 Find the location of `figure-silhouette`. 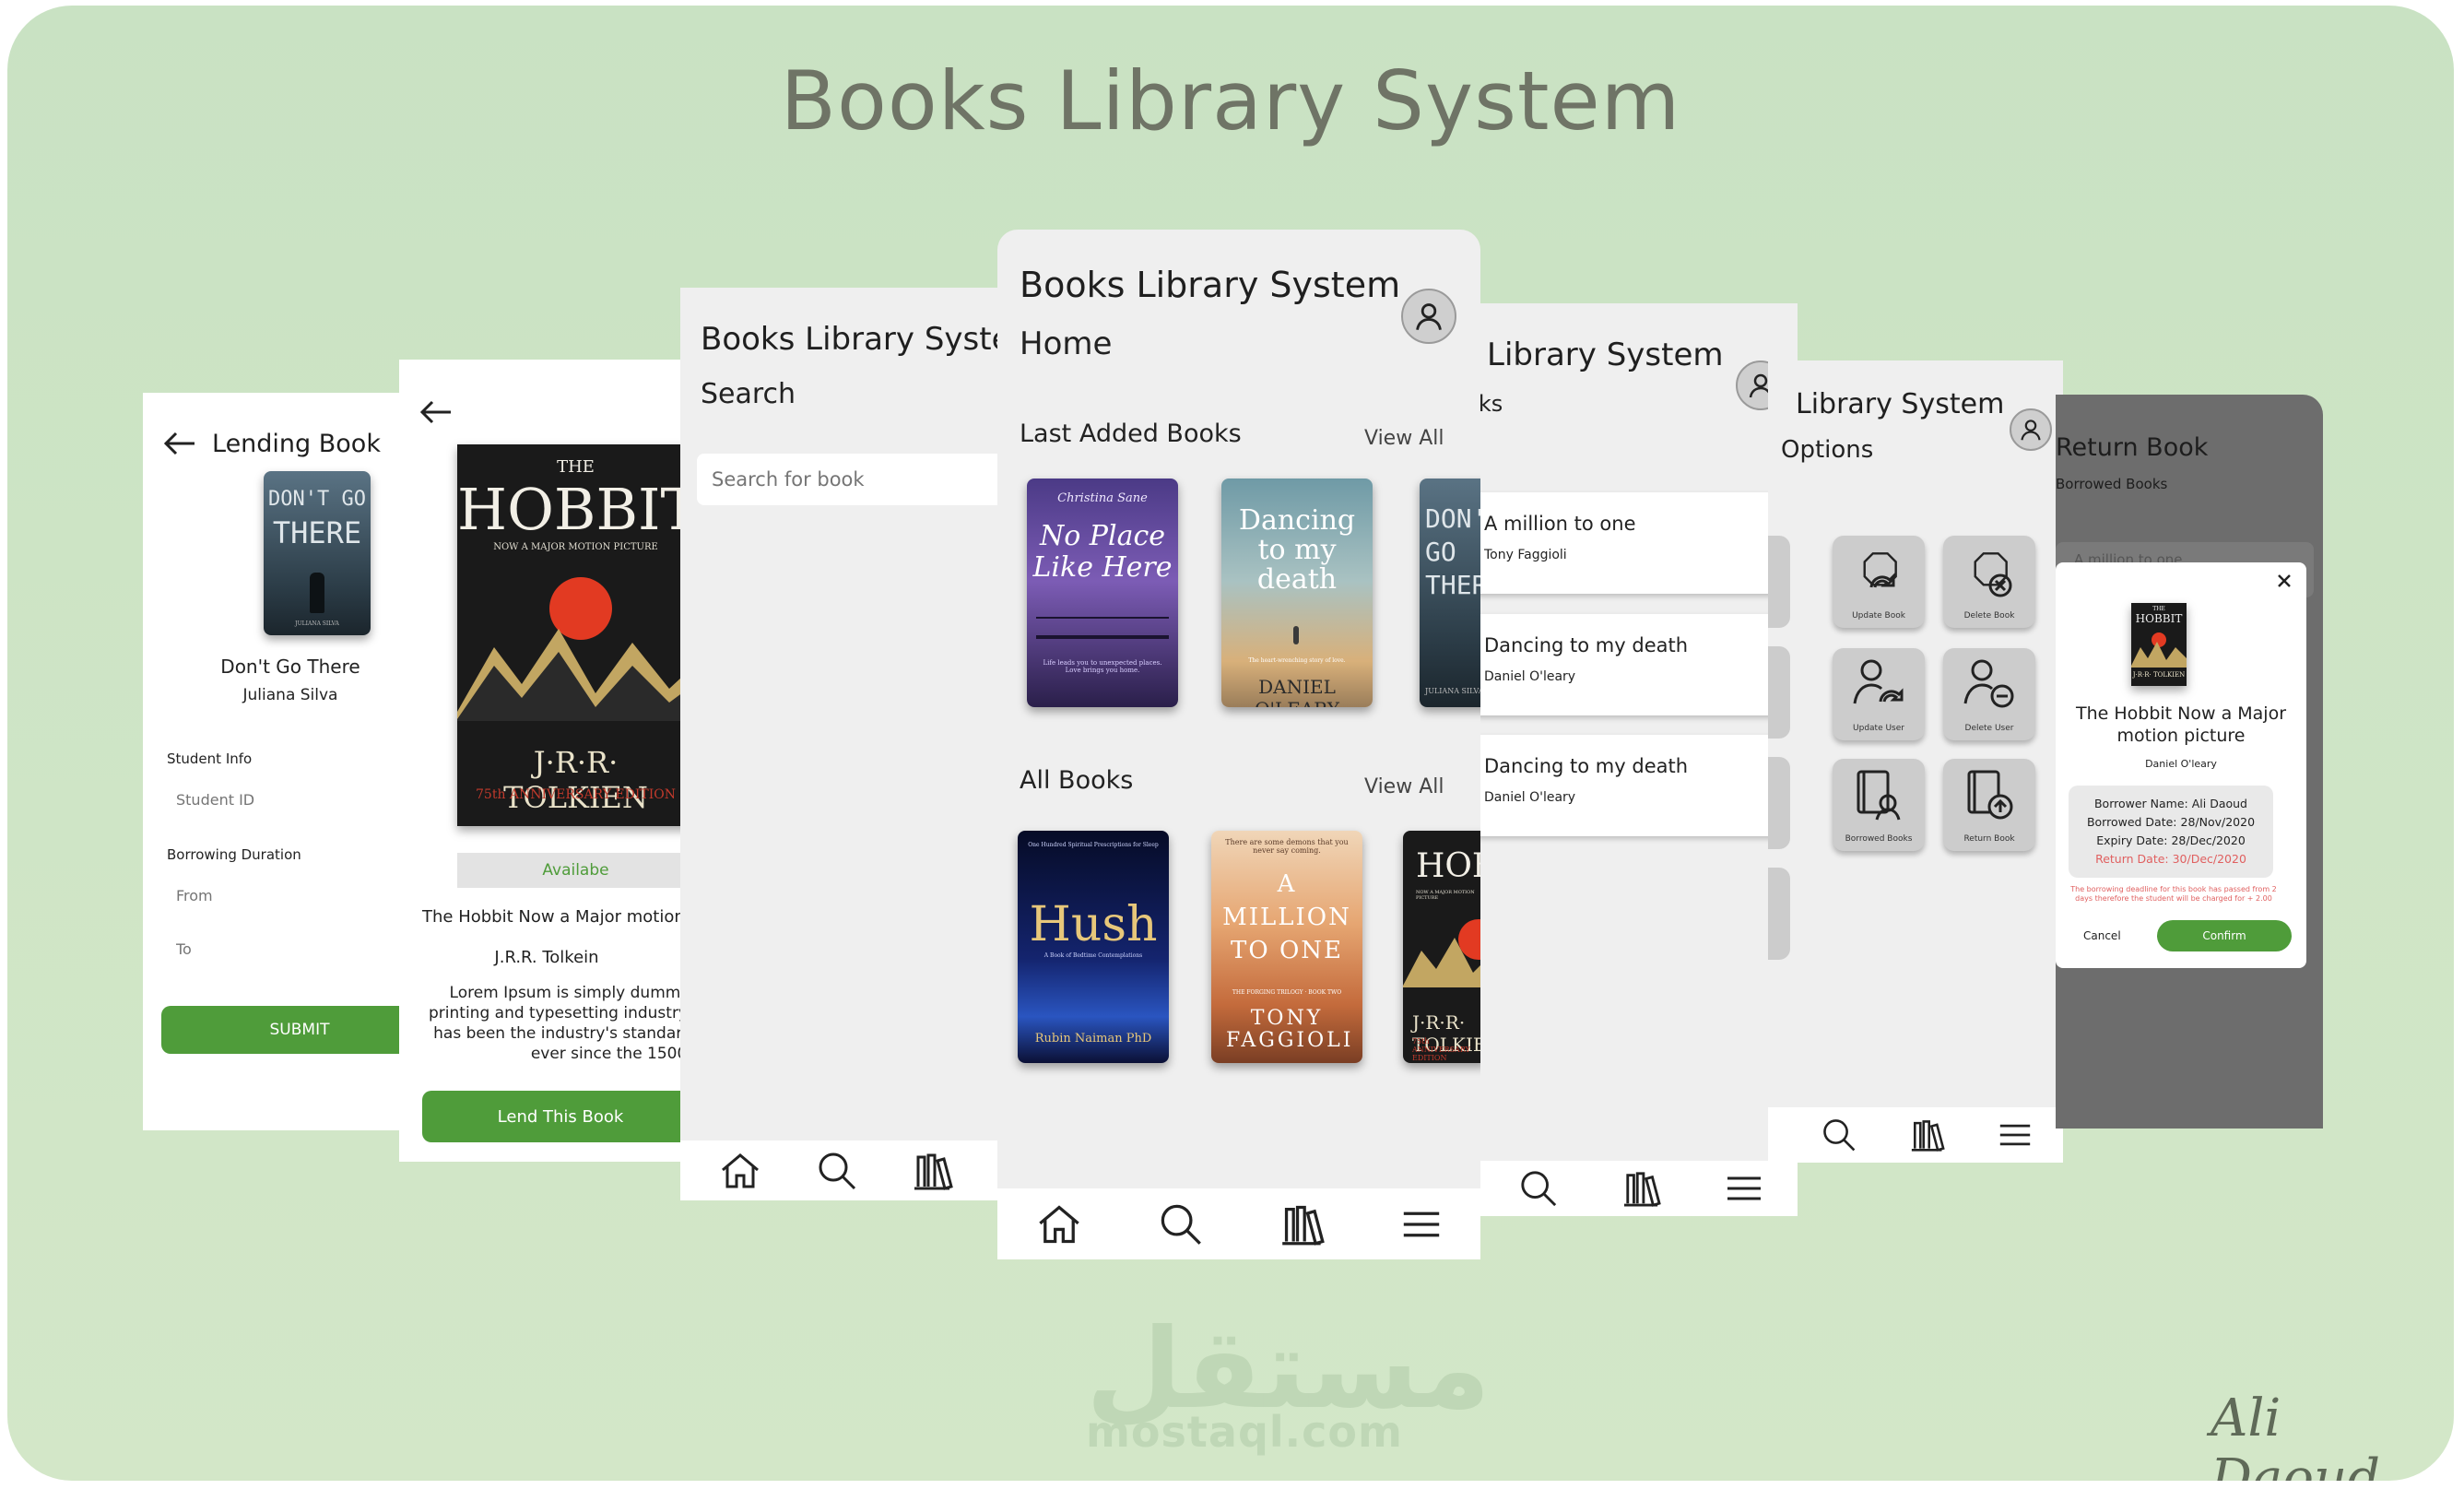

figure-silhouette is located at coordinates (317, 593).